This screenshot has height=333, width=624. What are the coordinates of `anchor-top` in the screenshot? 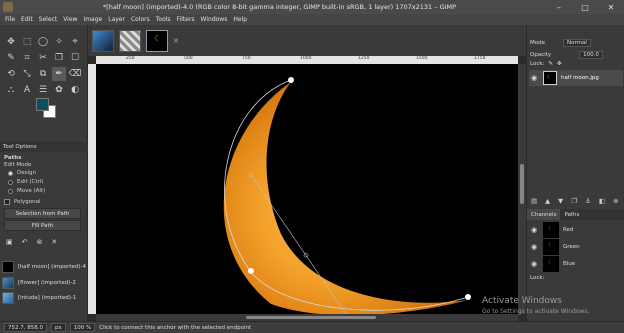 It's located at (291, 80).